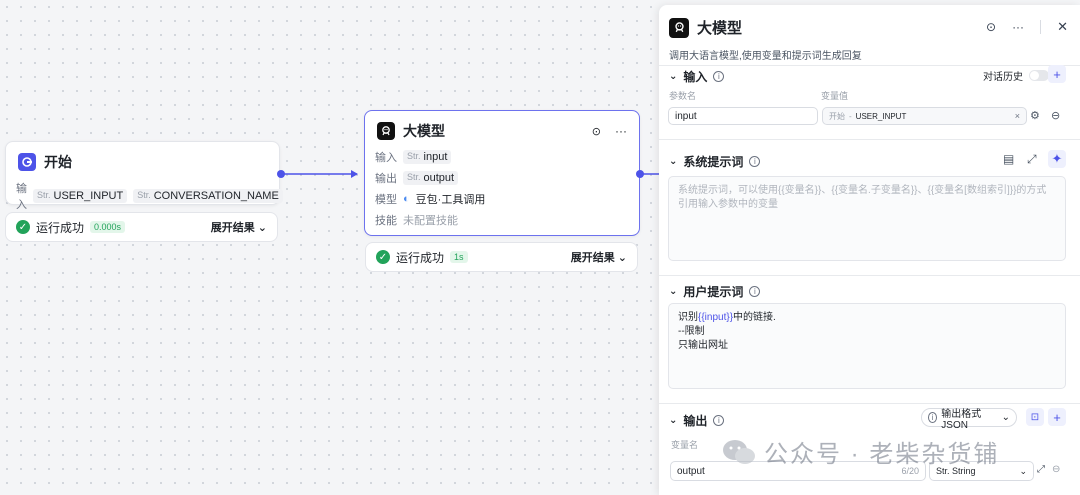 The image size is (1080, 495). Describe the element at coordinates (58, 162) in the screenshot. I see `start-node-title: 开始` at that location.